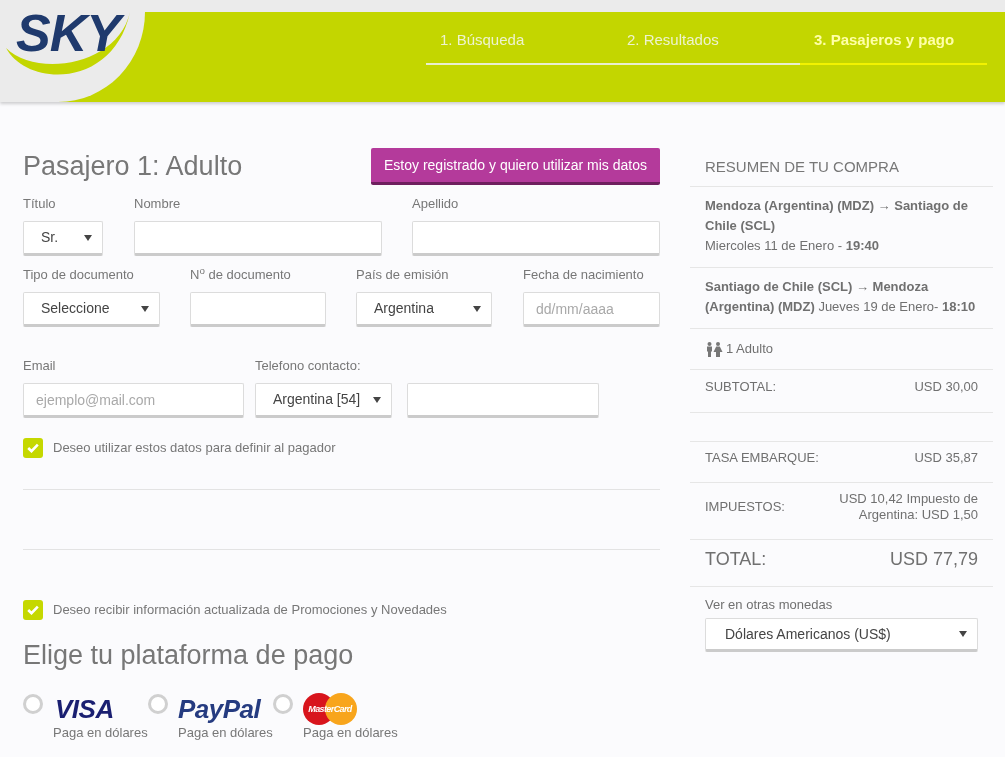  I want to click on summary-title: RESUMEN DE TU COMPRA, so click(802, 166).